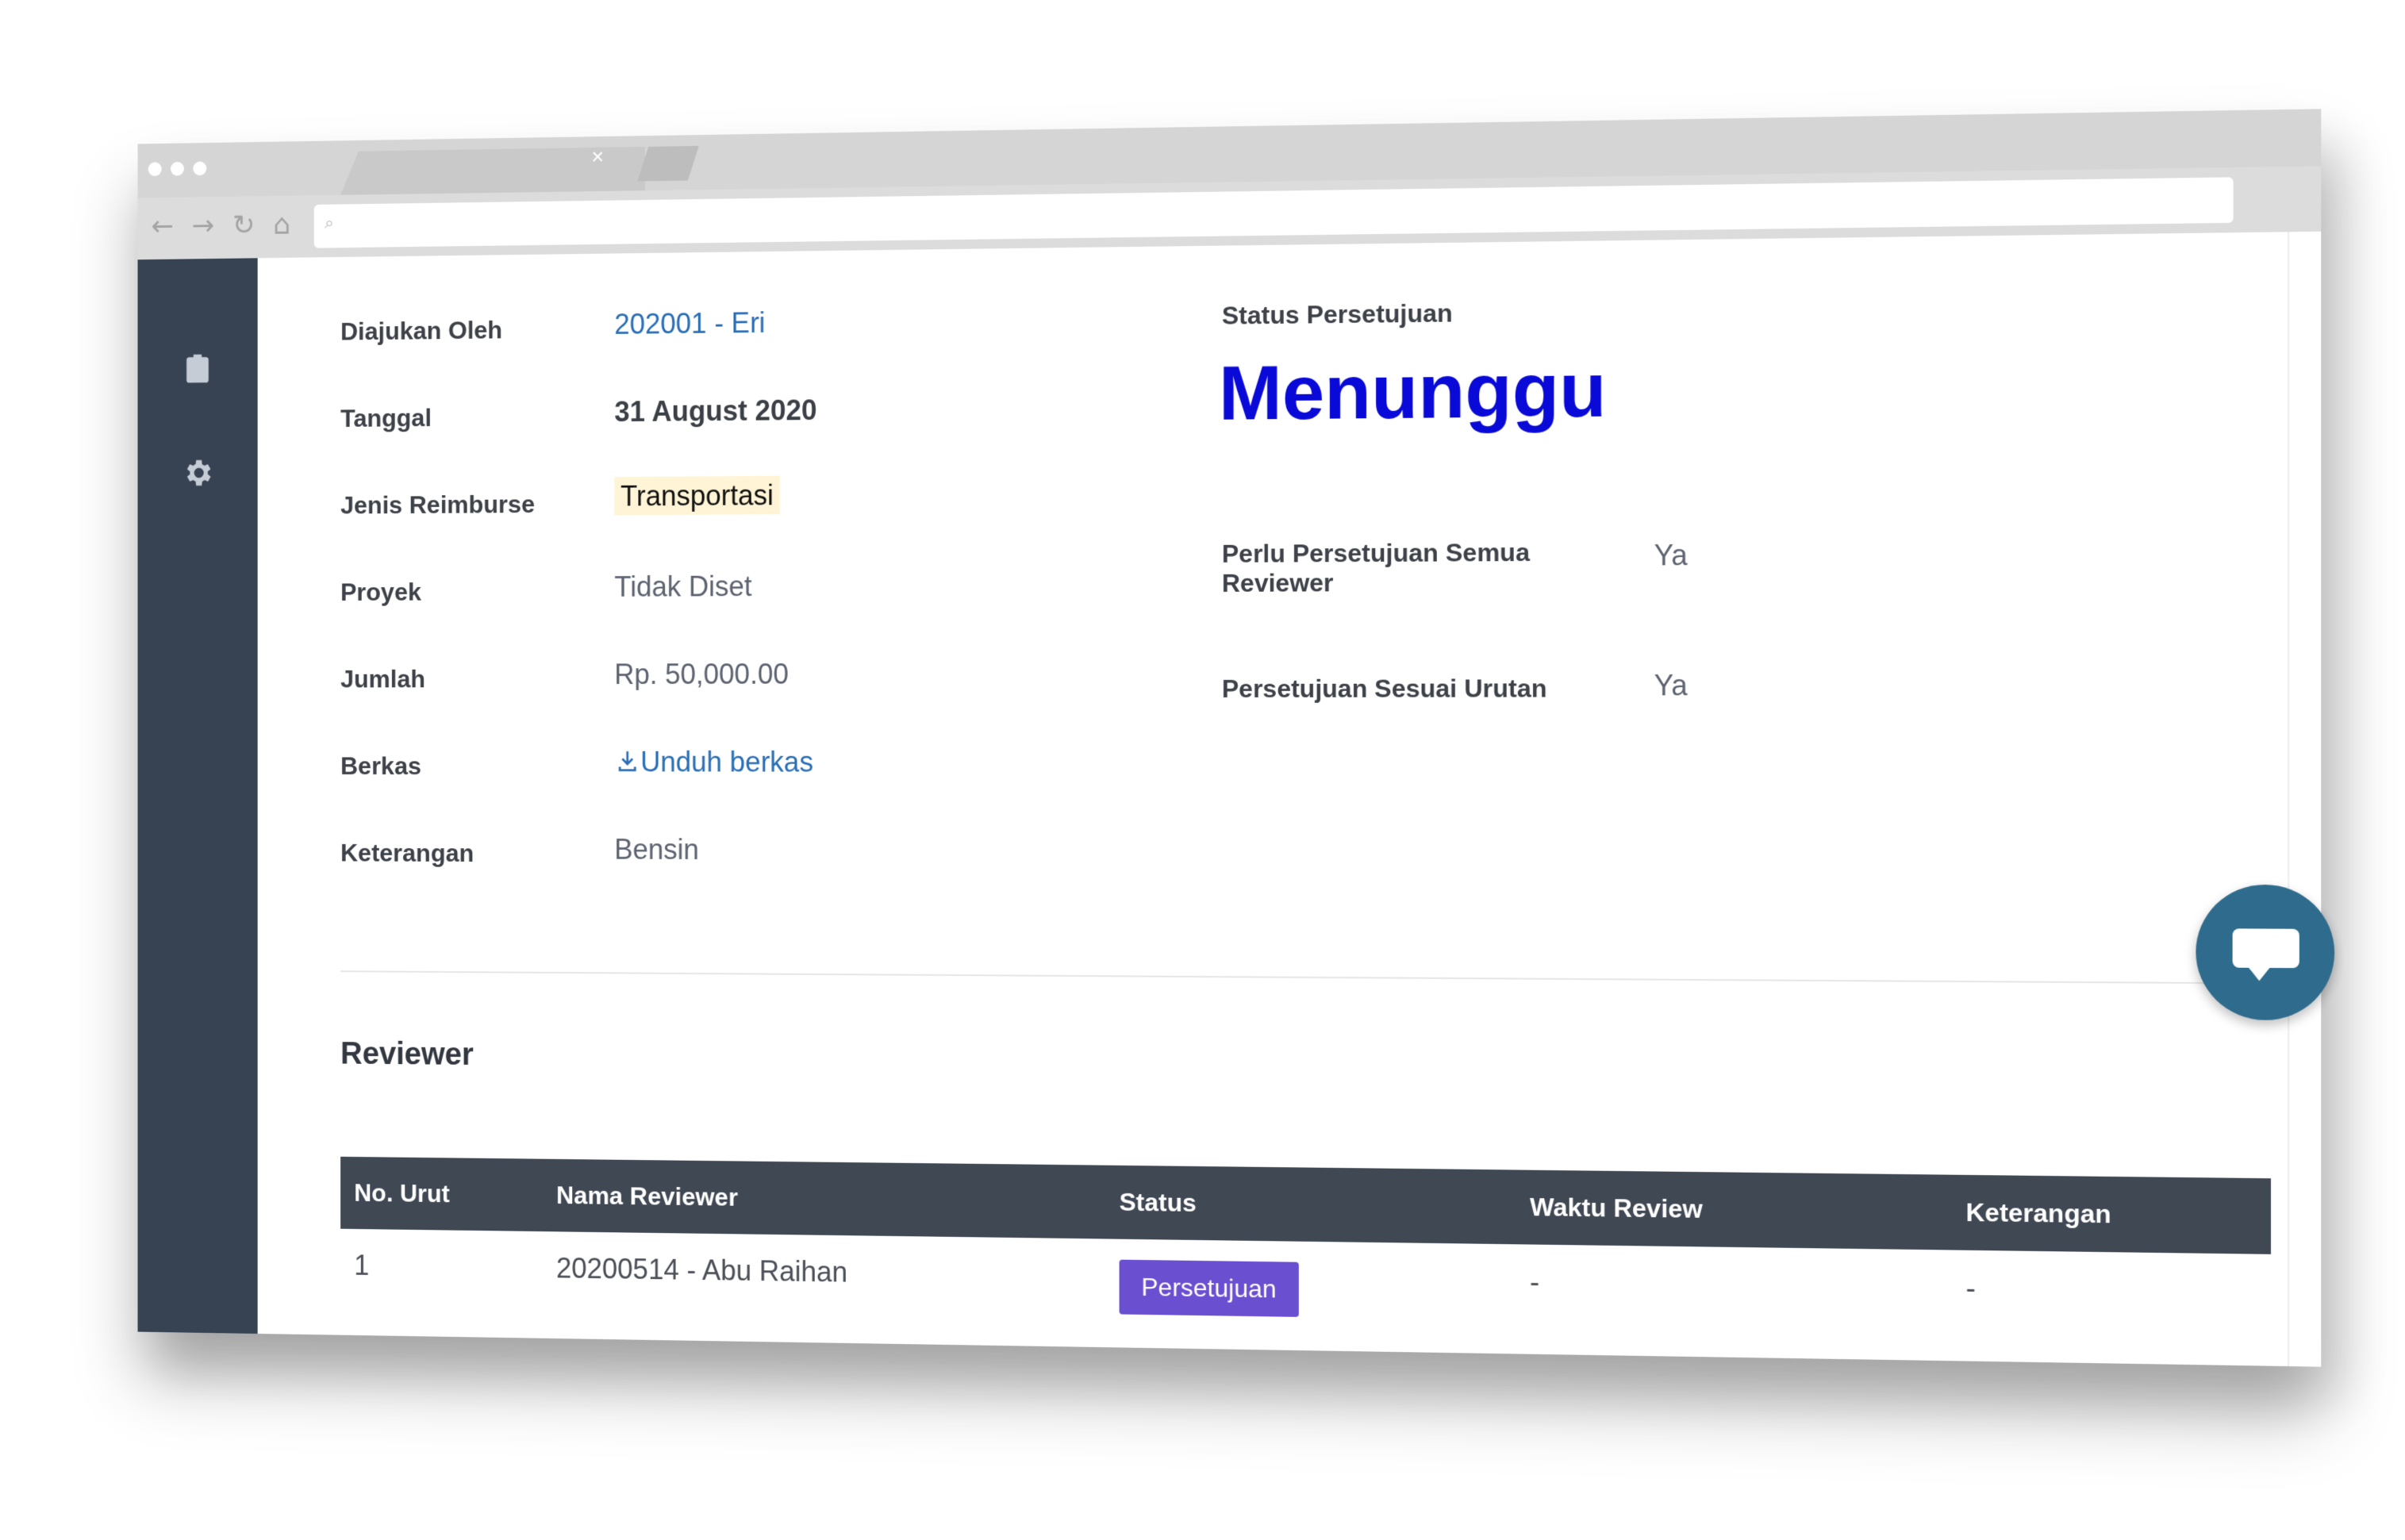 The height and width of the screenshot is (1540, 2405). What do you see at coordinates (407, 853) in the screenshot?
I see `note-label: Keterangan` at bounding box center [407, 853].